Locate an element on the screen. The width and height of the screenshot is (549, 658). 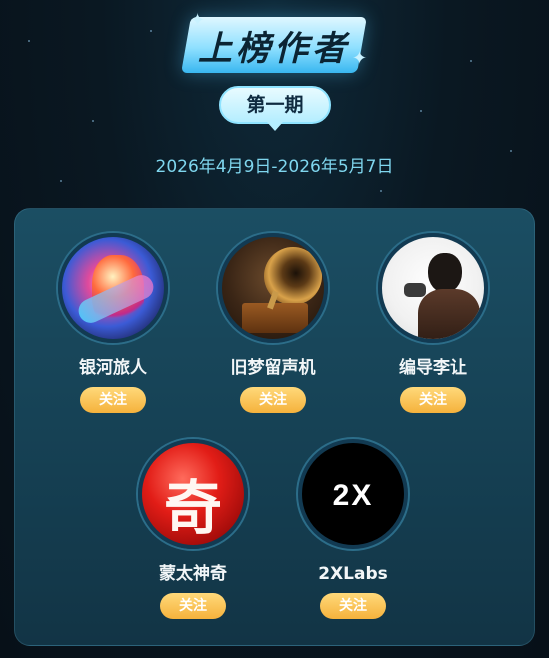
2x-logo-avatar: 2X is located at coordinates (353, 494).